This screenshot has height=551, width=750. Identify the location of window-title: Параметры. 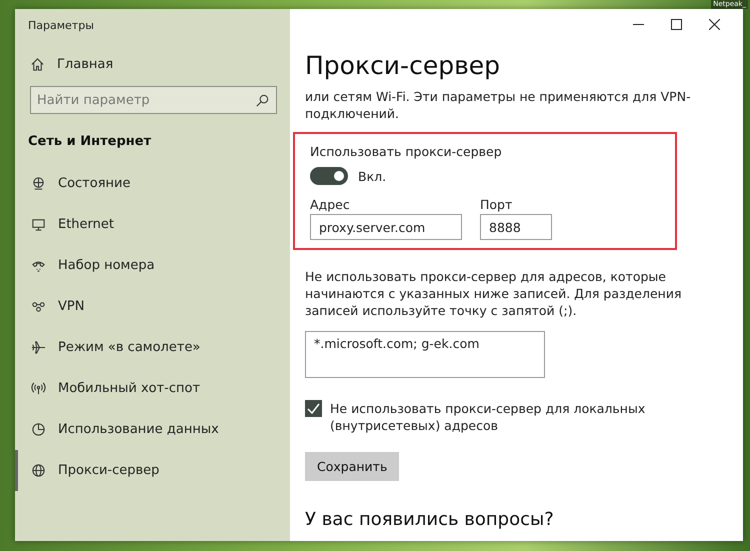
(61, 26).